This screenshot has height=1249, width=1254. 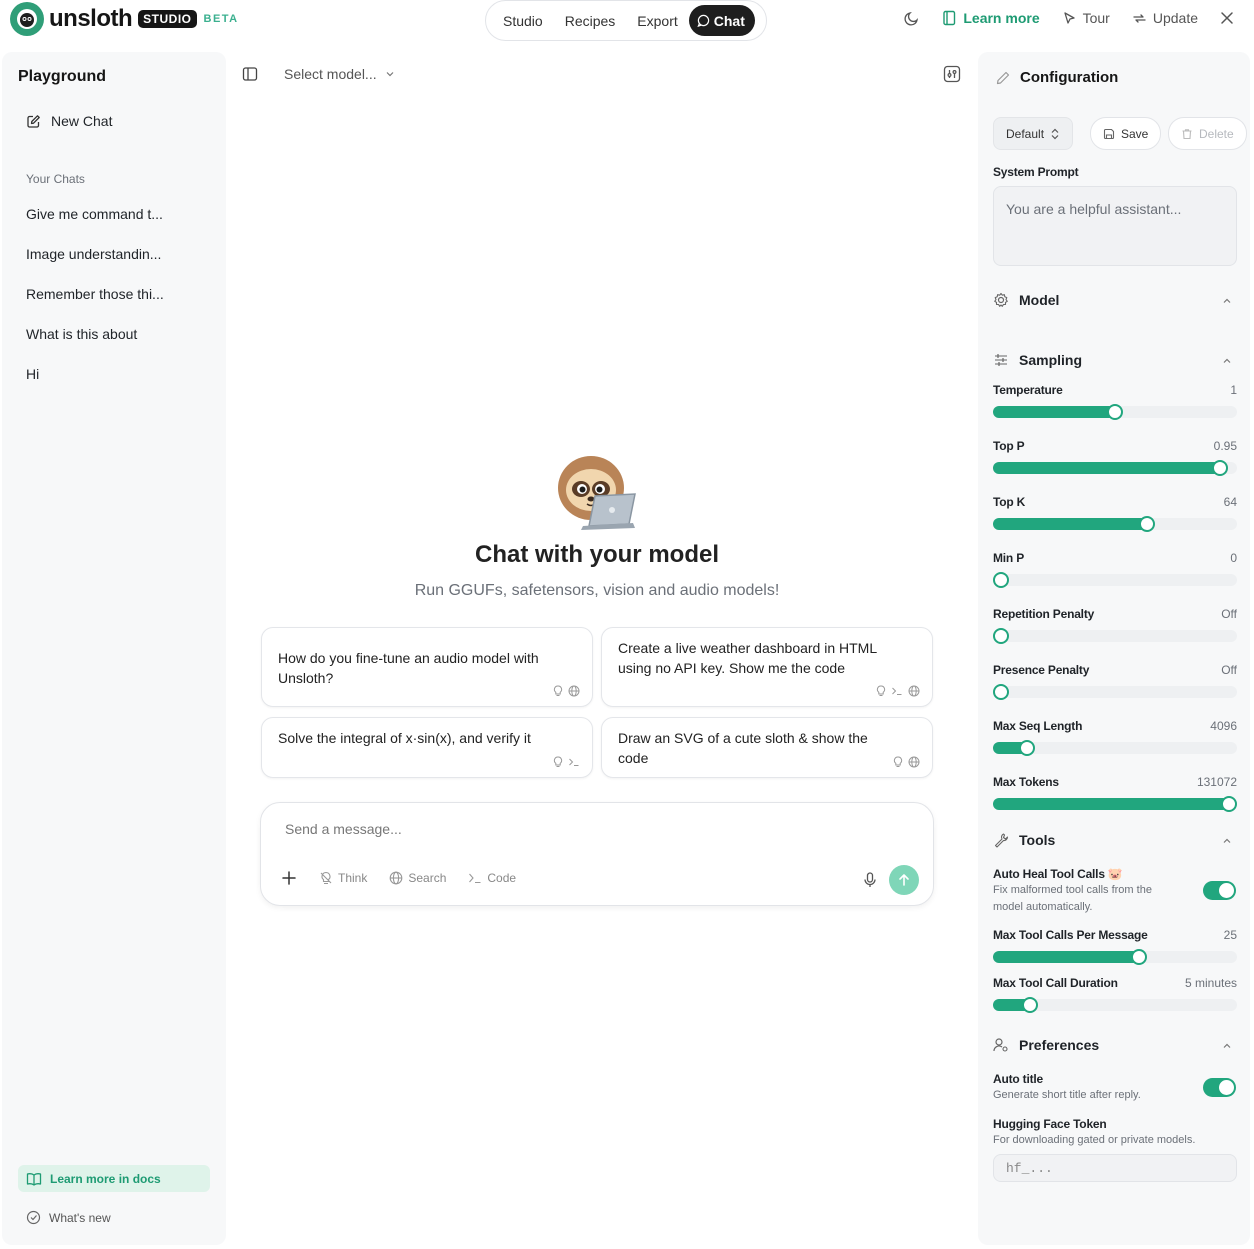 What do you see at coordinates (1115, 804) in the screenshot?
I see `max-tokens-slider` at bounding box center [1115, 804].